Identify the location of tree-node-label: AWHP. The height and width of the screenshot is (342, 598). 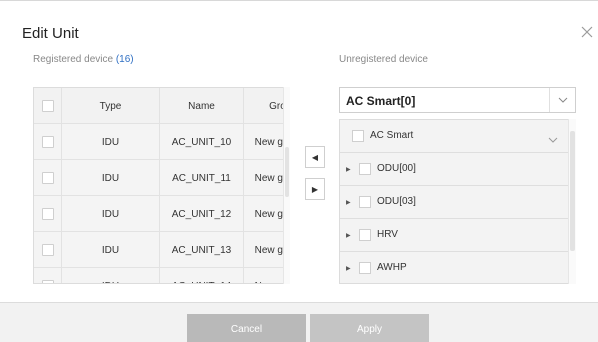
(392, 267).